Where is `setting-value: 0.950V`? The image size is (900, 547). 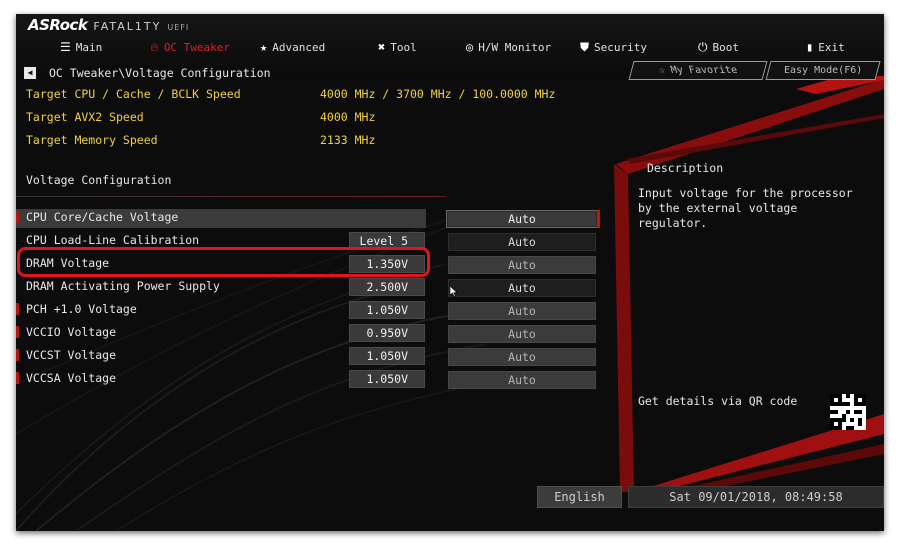
setting-value: 0.950V is located at coordinates (387, 333).